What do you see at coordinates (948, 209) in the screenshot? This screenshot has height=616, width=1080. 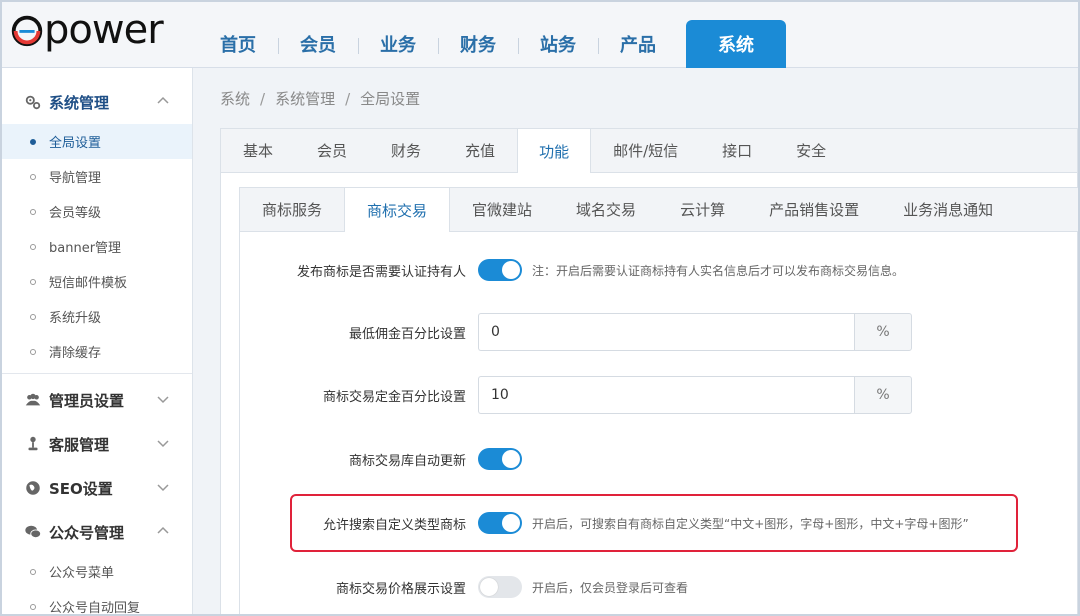 I see `tab-notifications: 业务消息通知` at bounding box center [948, 209].